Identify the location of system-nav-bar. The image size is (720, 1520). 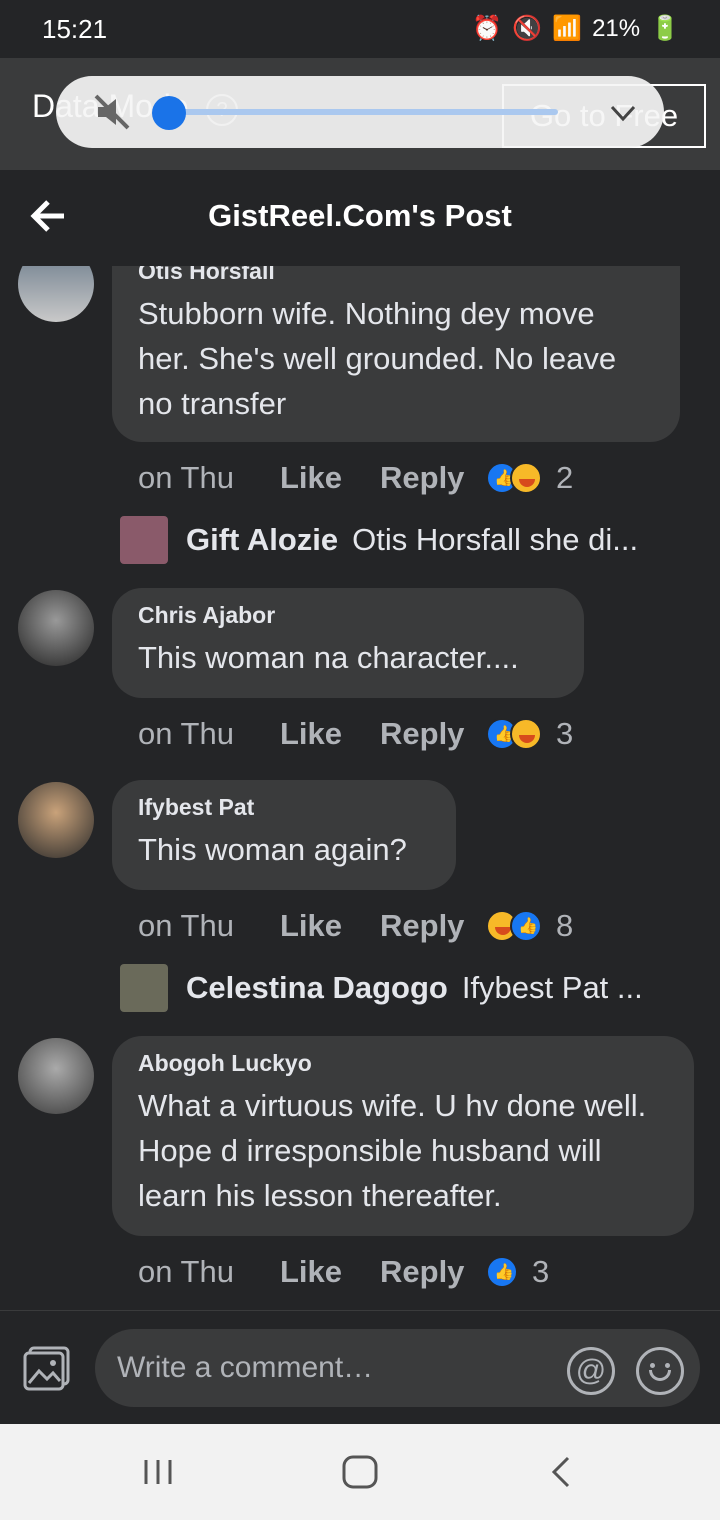
(360, 1472).